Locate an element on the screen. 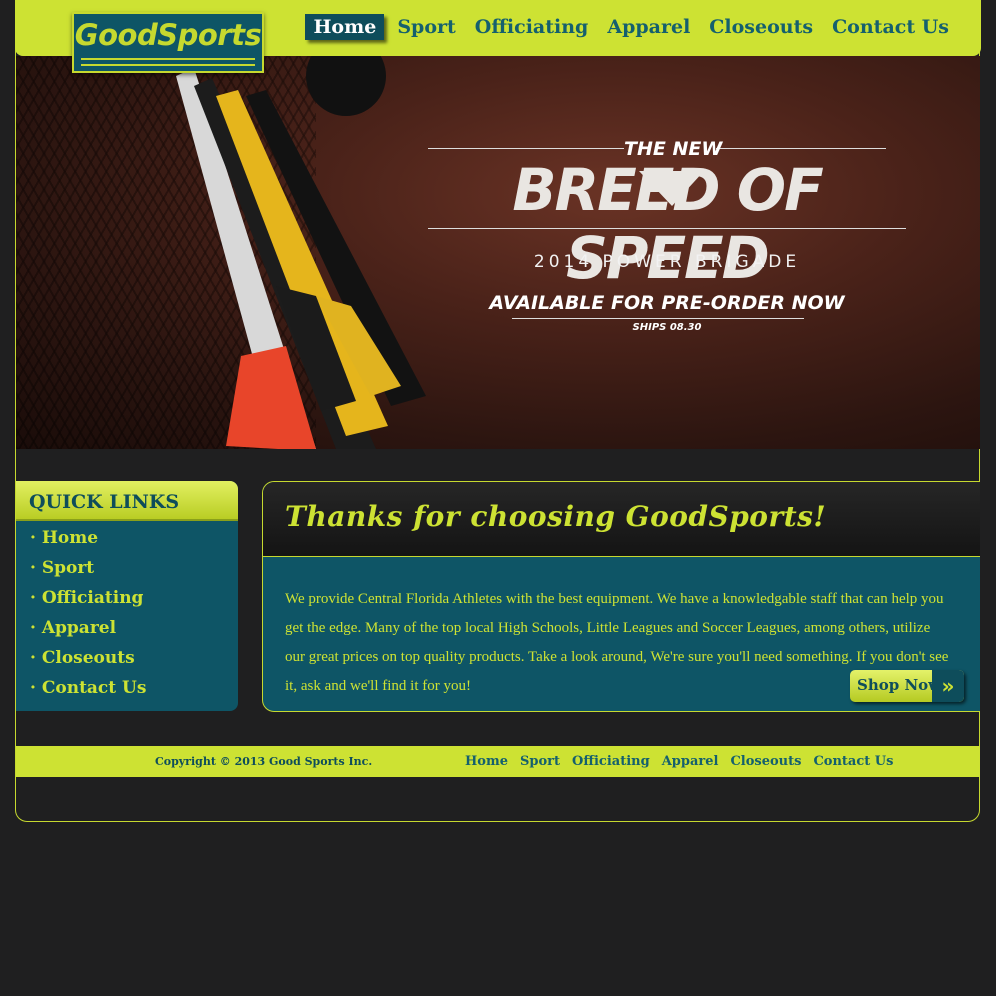 The height and width of the screenshot is (996, 996). quick-link-contact-us: · Contact Us is located at coordinates (88, 693).